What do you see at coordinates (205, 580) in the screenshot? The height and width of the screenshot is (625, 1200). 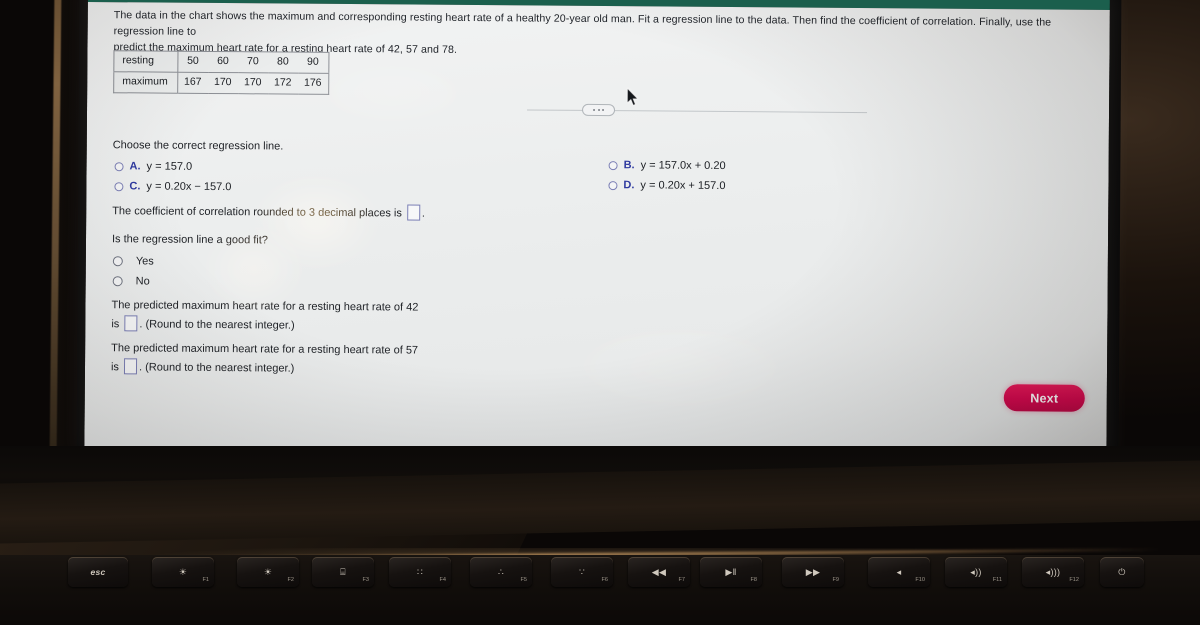 I see `key-f1-label: F1` at bounding box center [205, 580].